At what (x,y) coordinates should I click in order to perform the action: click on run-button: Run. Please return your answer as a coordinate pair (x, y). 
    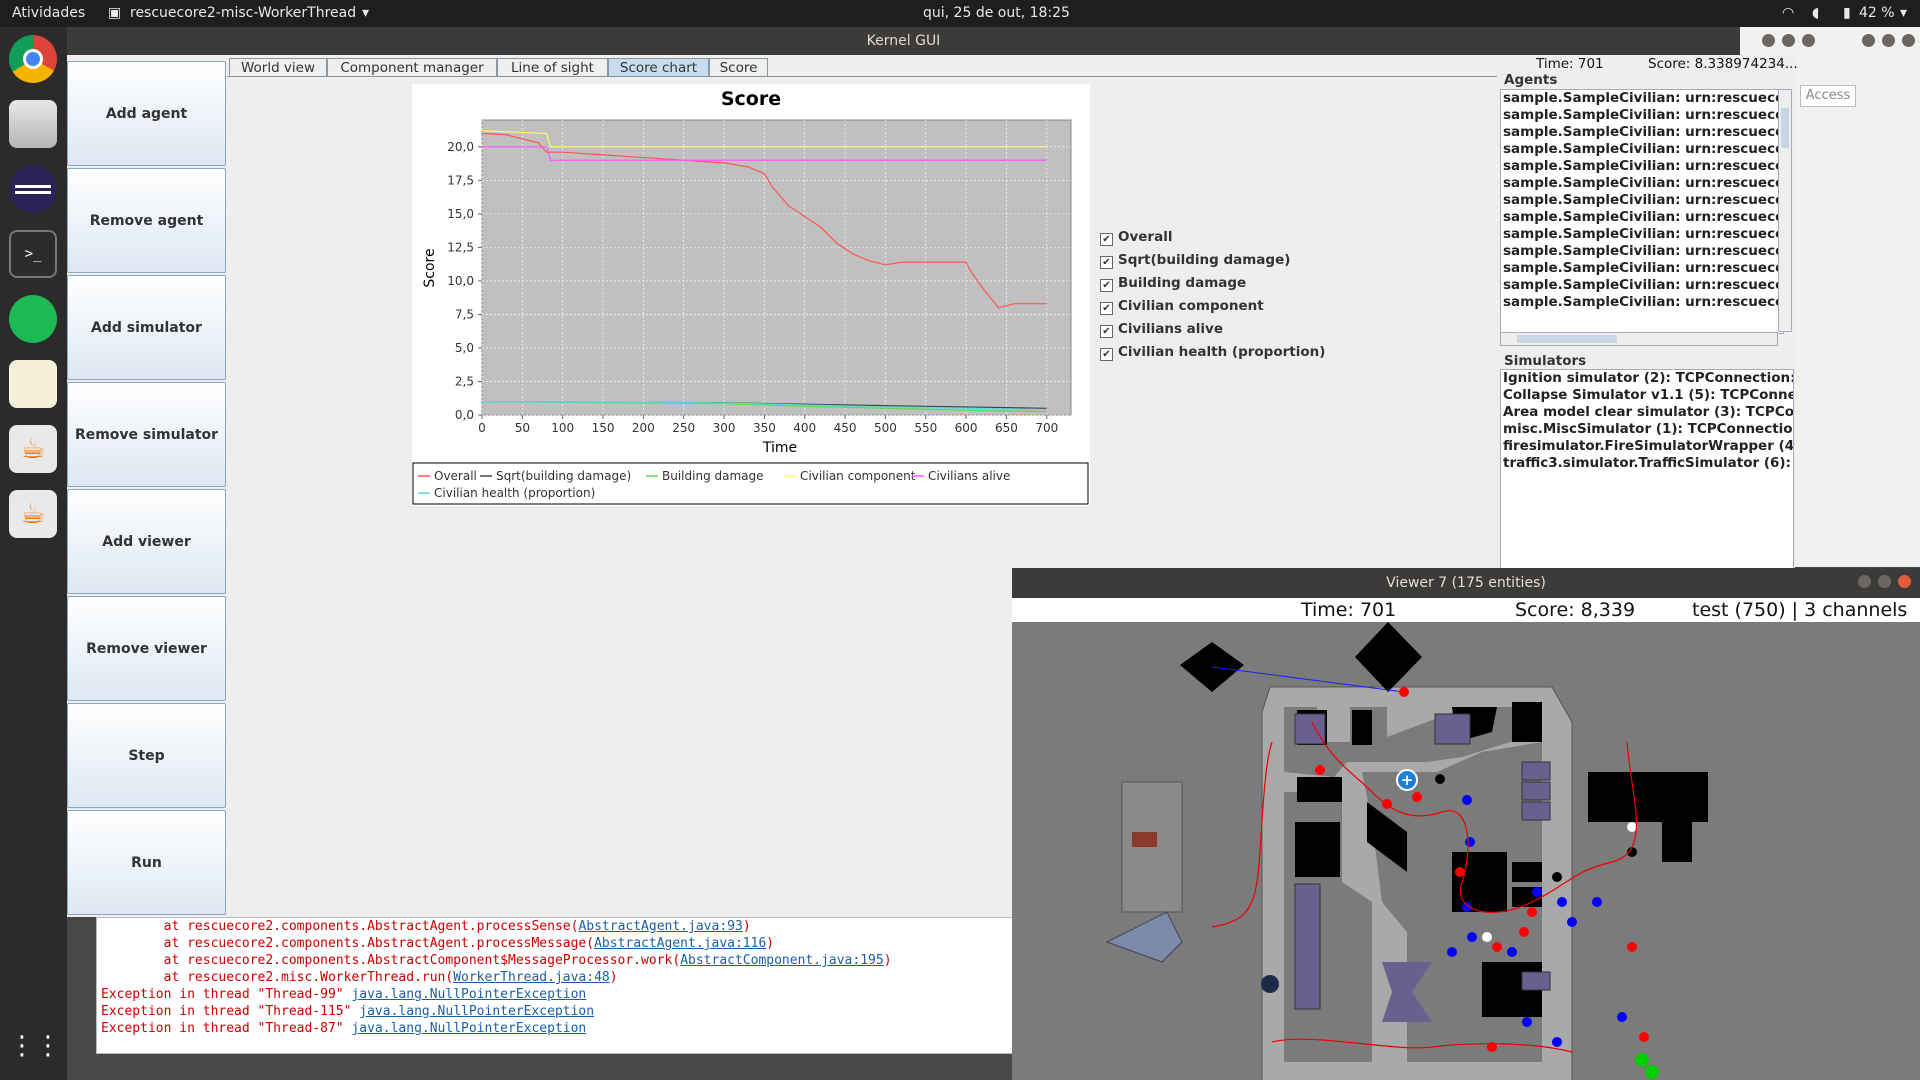
    Looking at the image, I should click on (146, 862).